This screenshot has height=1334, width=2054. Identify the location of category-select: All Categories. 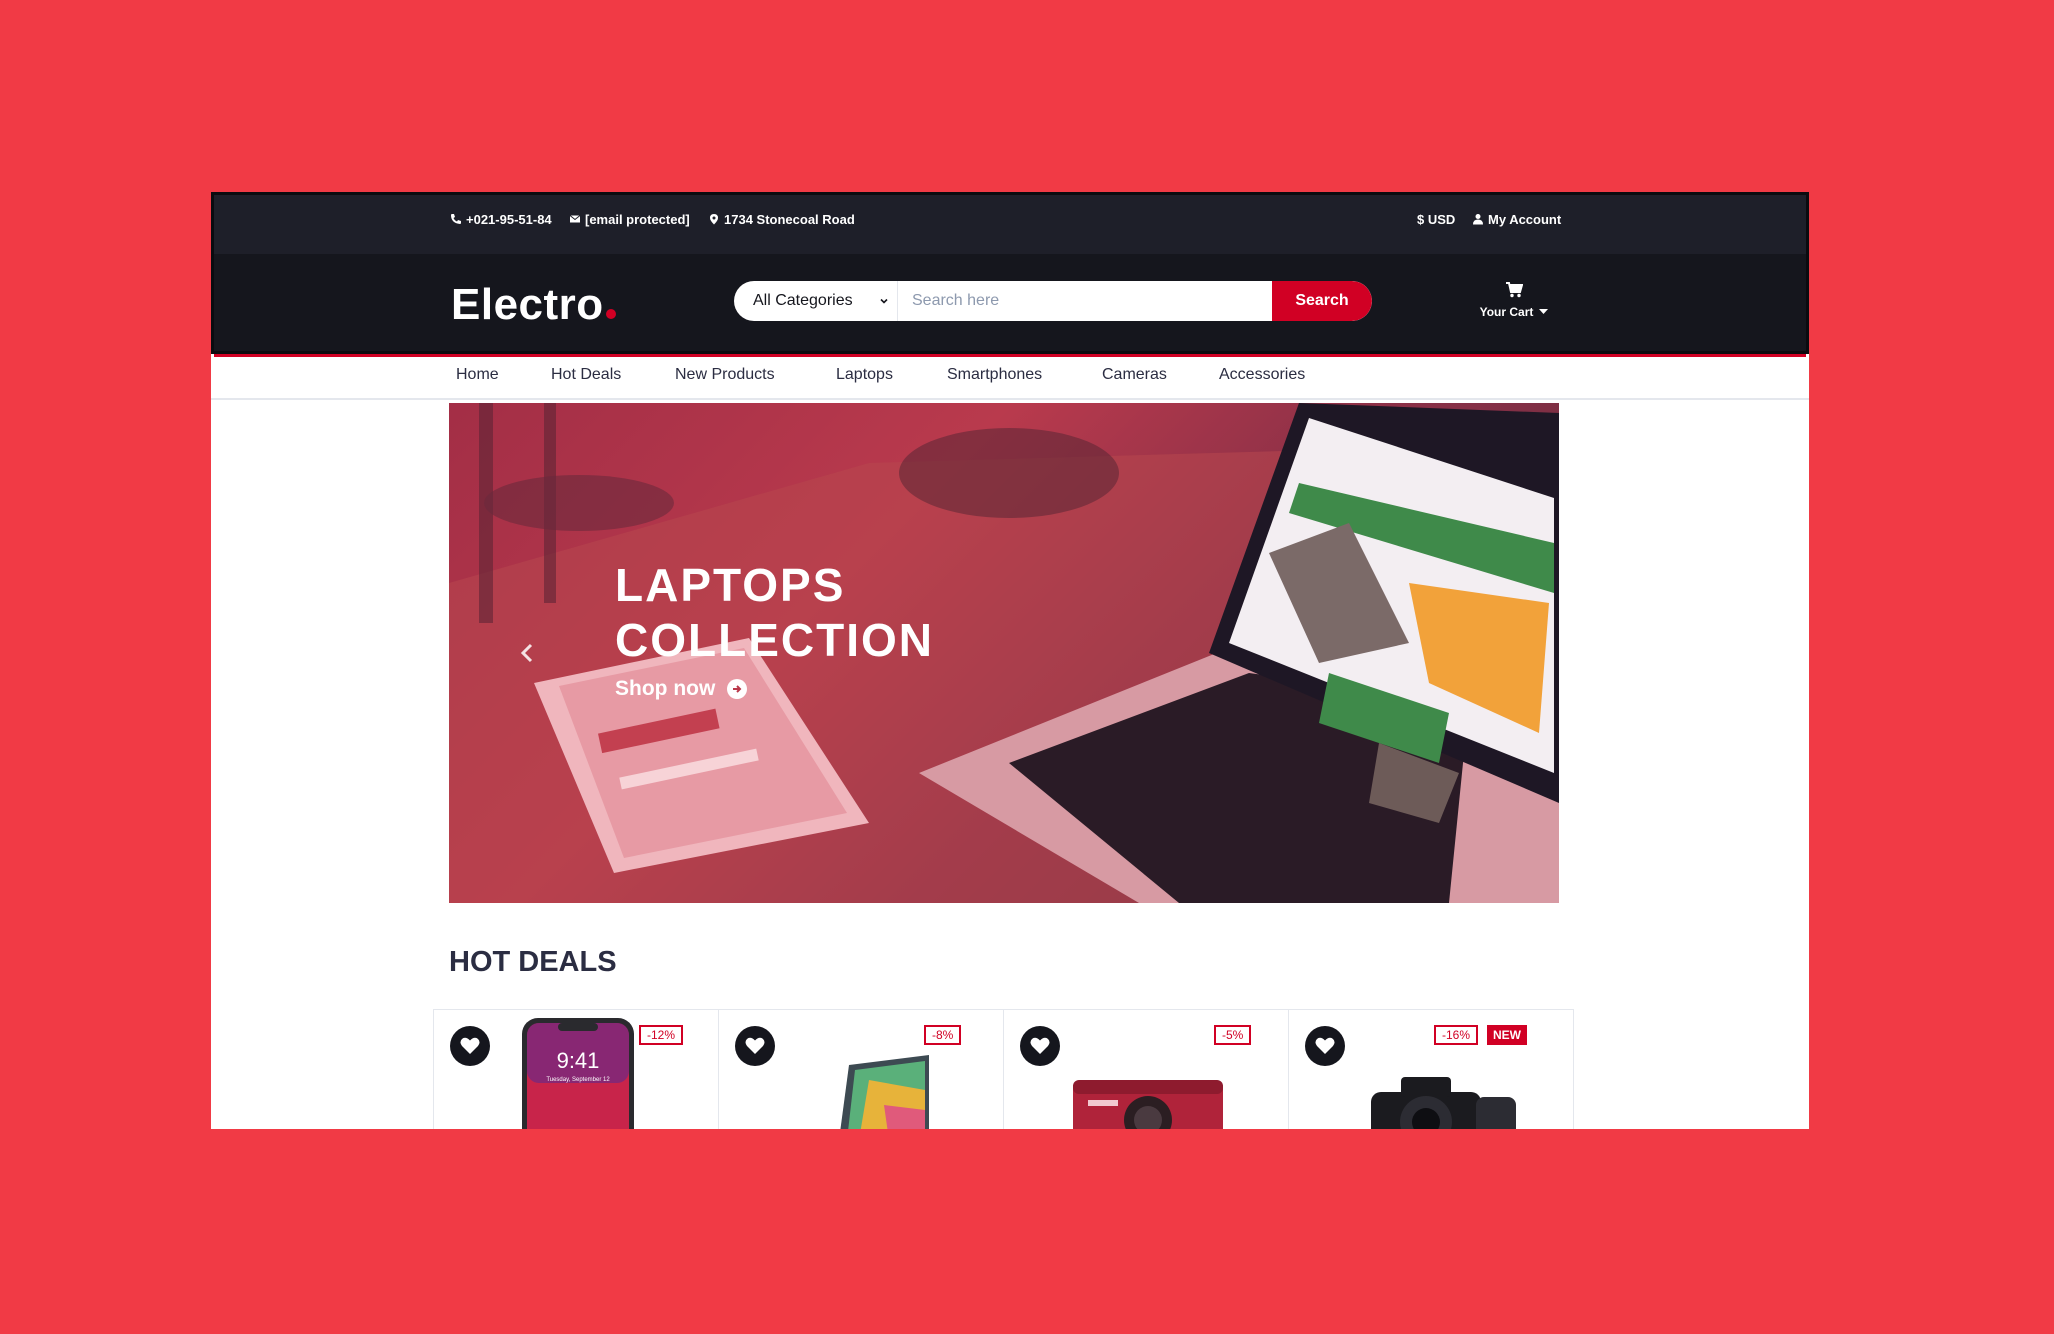
(816, 301).